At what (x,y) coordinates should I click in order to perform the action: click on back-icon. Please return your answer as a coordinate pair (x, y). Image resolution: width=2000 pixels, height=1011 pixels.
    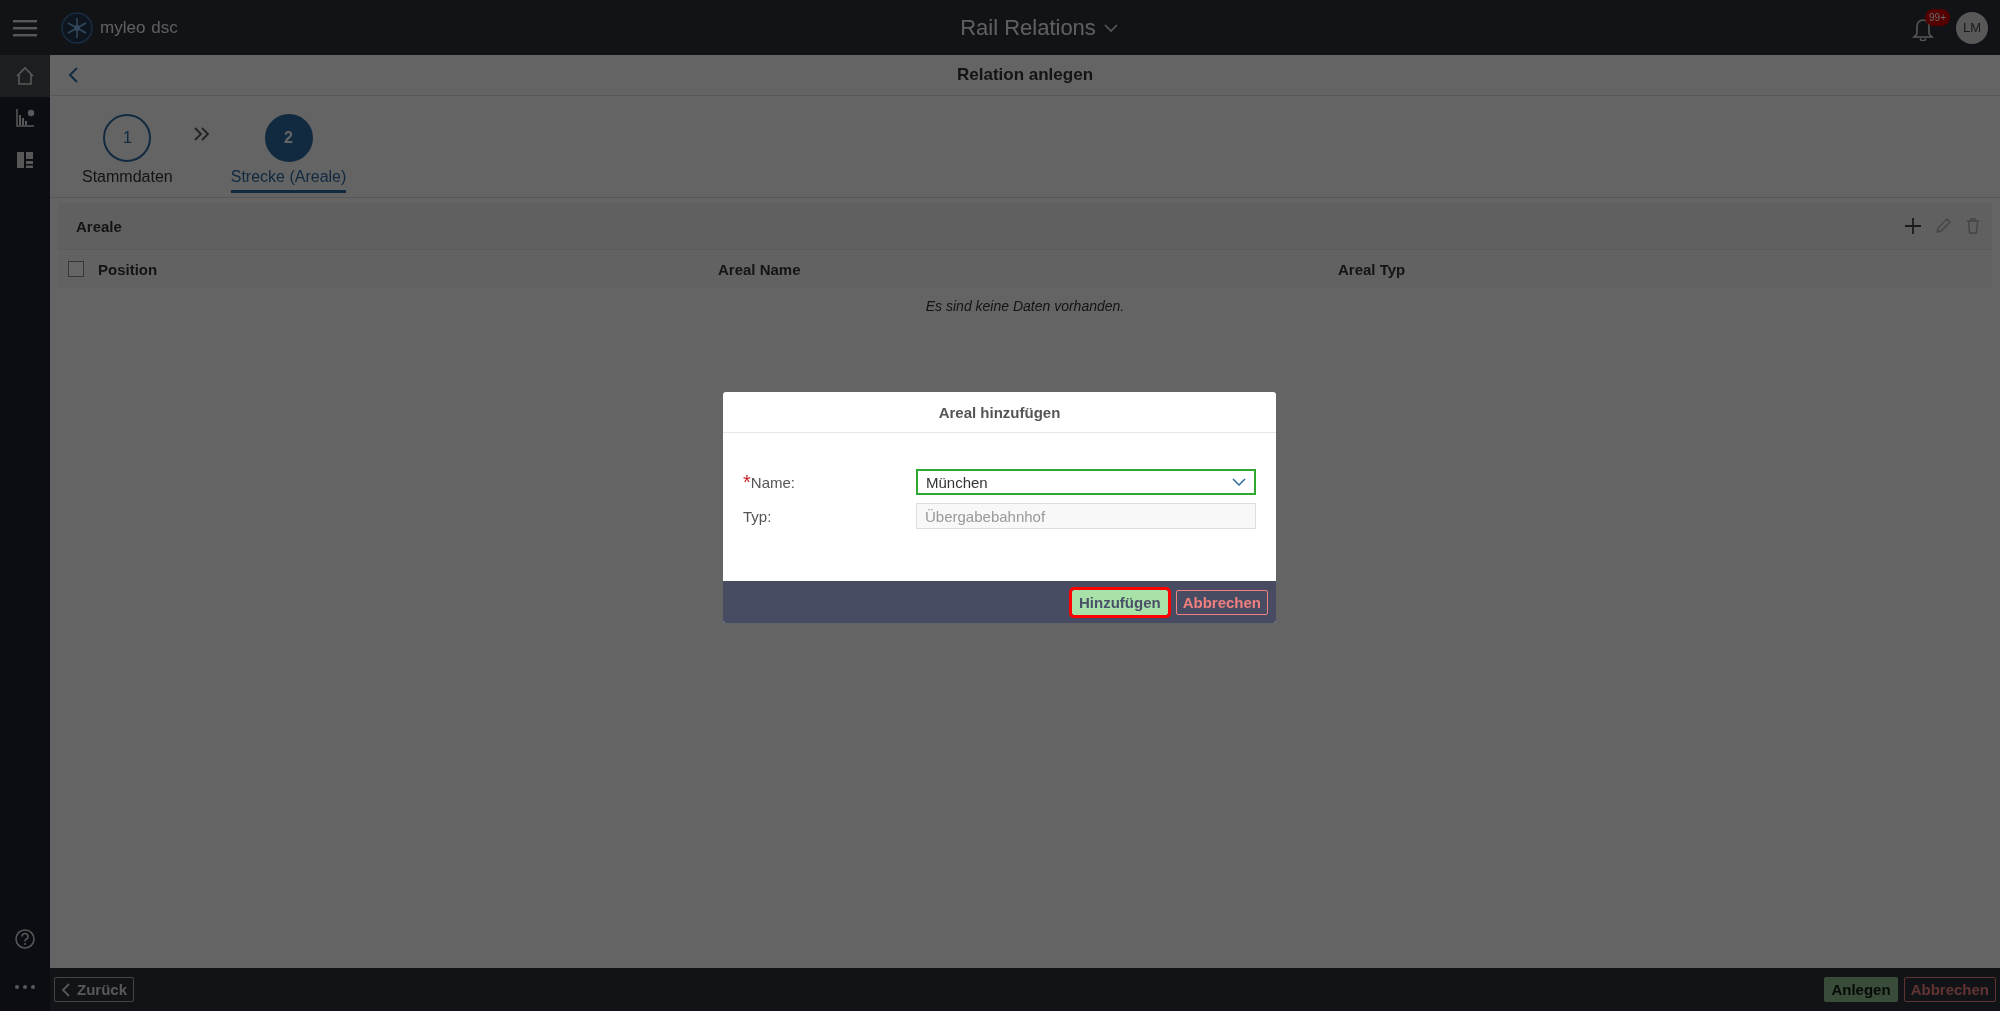
    Looking at the image, I should click on (73, 75).